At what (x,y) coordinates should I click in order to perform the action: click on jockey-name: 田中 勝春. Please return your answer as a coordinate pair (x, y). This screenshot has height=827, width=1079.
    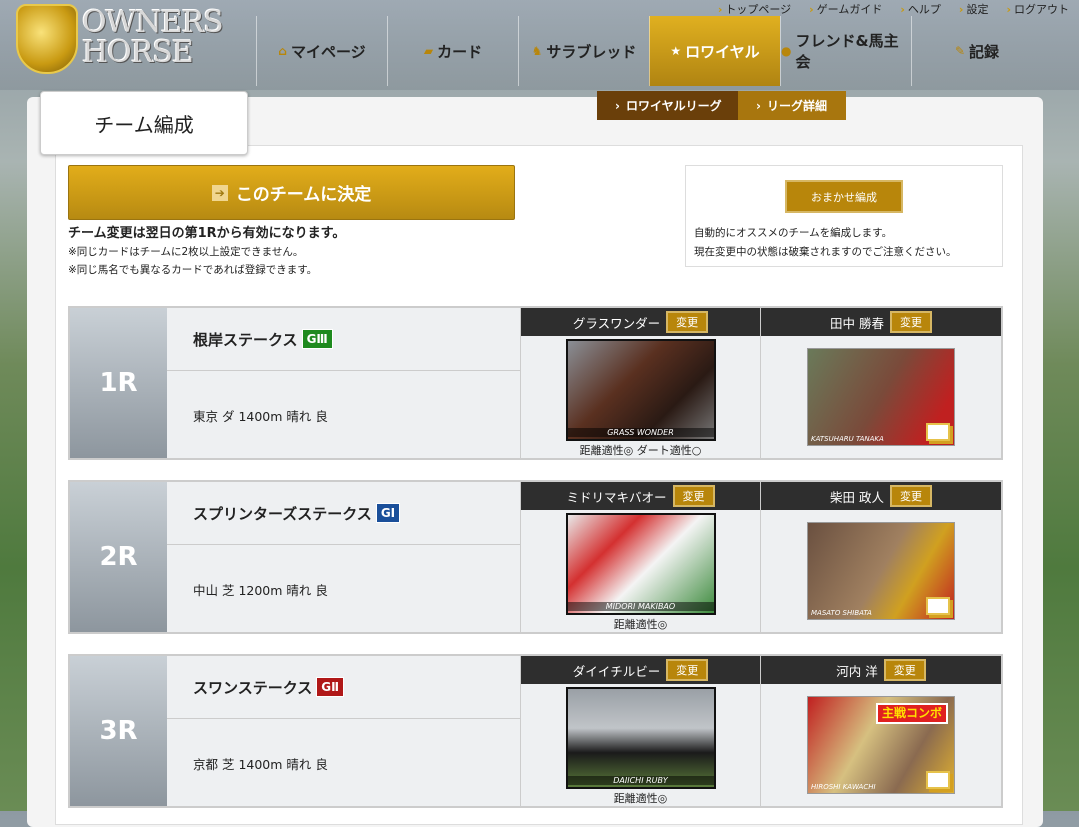
    Looking at the image, I should click on (857, 323).